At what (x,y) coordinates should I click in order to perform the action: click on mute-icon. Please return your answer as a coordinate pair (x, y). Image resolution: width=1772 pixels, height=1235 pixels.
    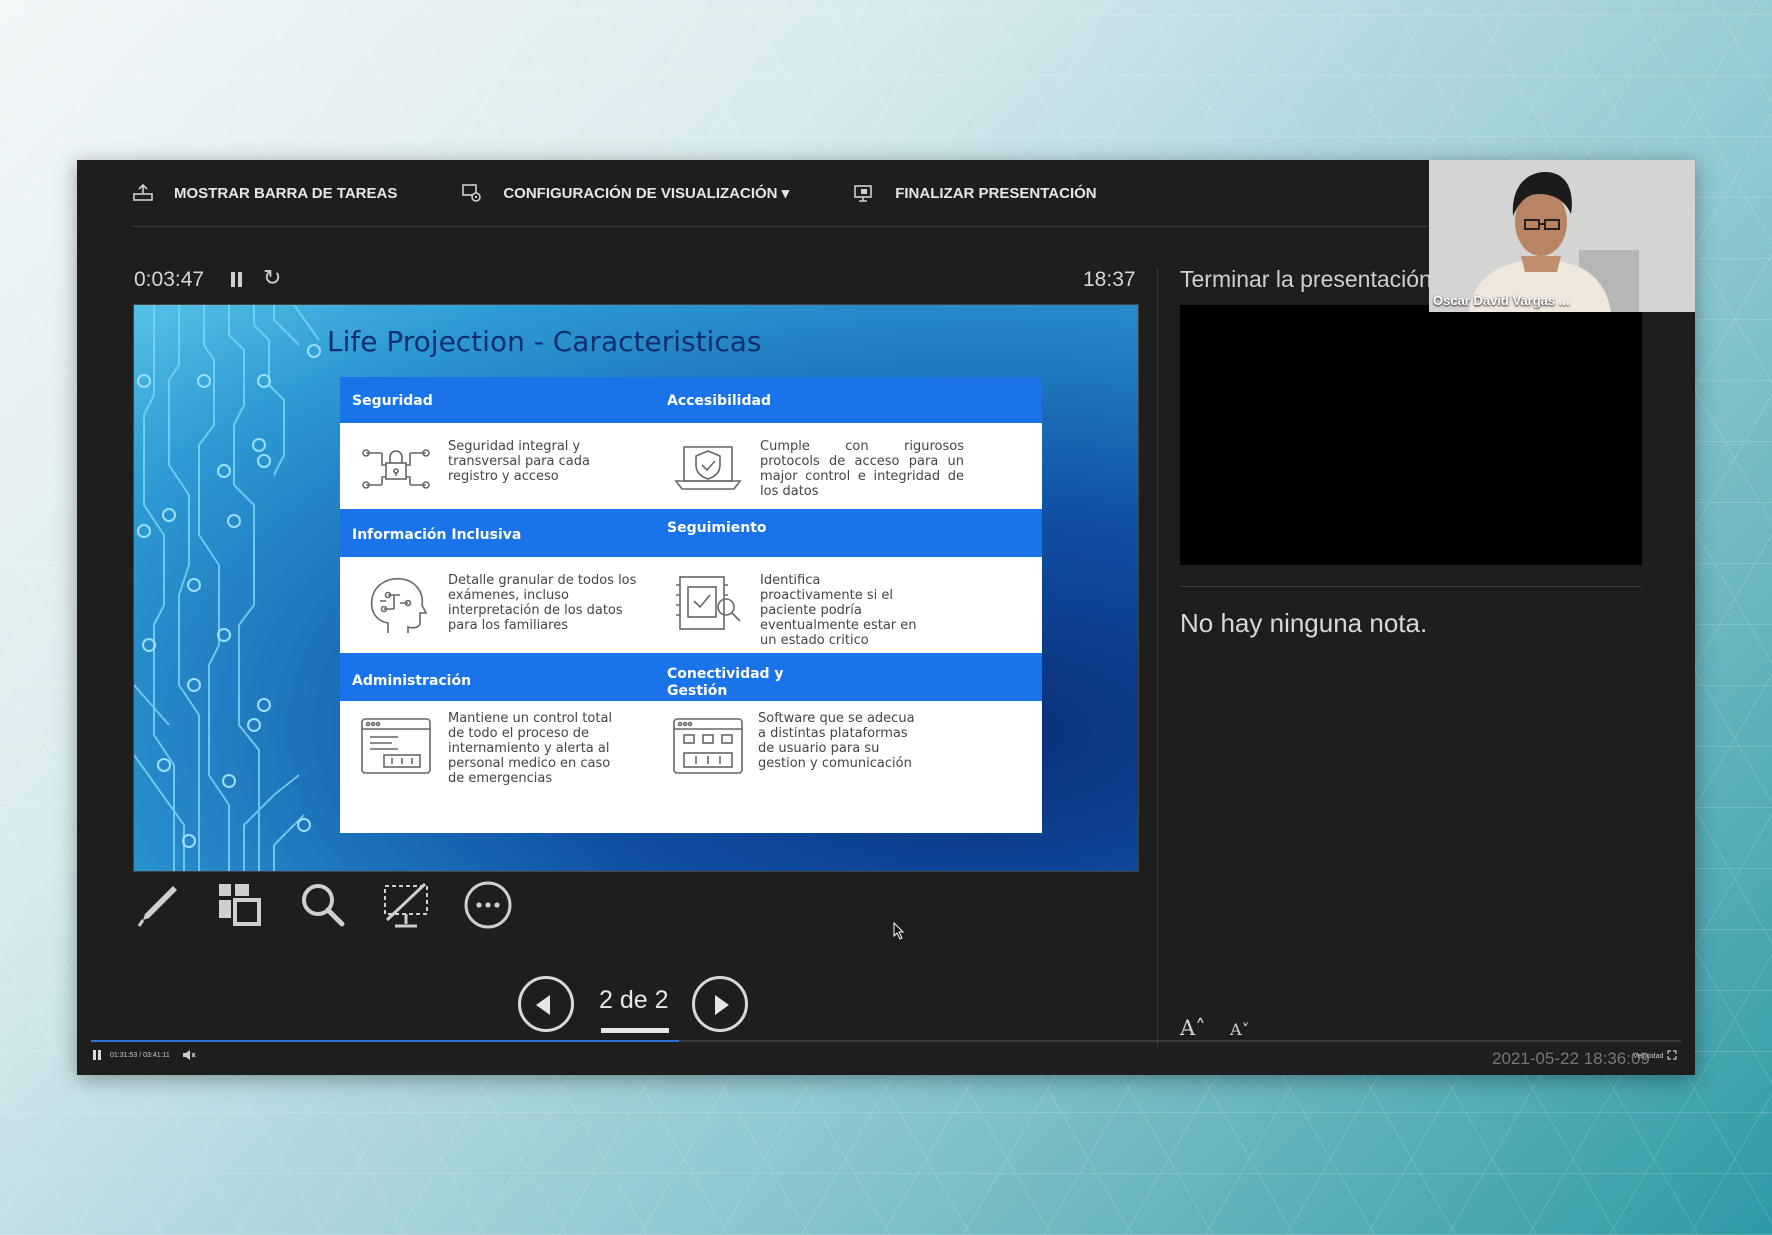
    Looking at the image, I should click on (189, 1055).